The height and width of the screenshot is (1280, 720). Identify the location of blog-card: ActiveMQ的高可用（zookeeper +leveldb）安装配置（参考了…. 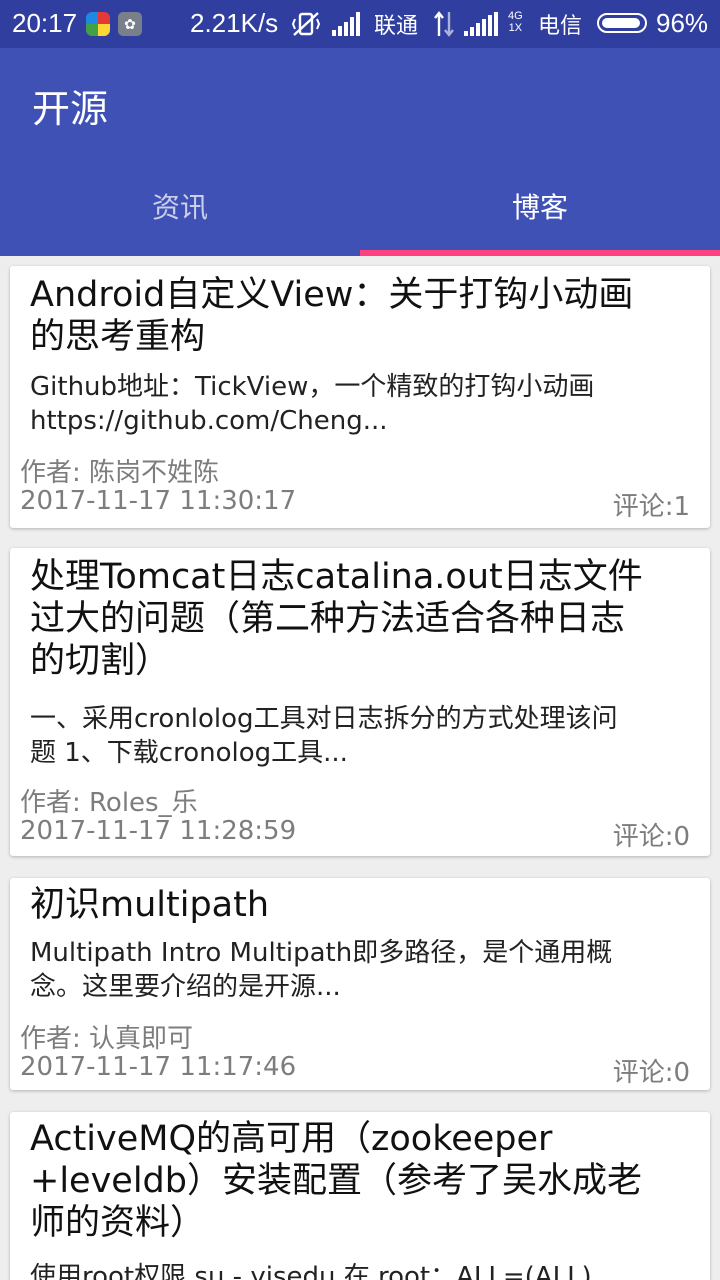
(360, 1196).